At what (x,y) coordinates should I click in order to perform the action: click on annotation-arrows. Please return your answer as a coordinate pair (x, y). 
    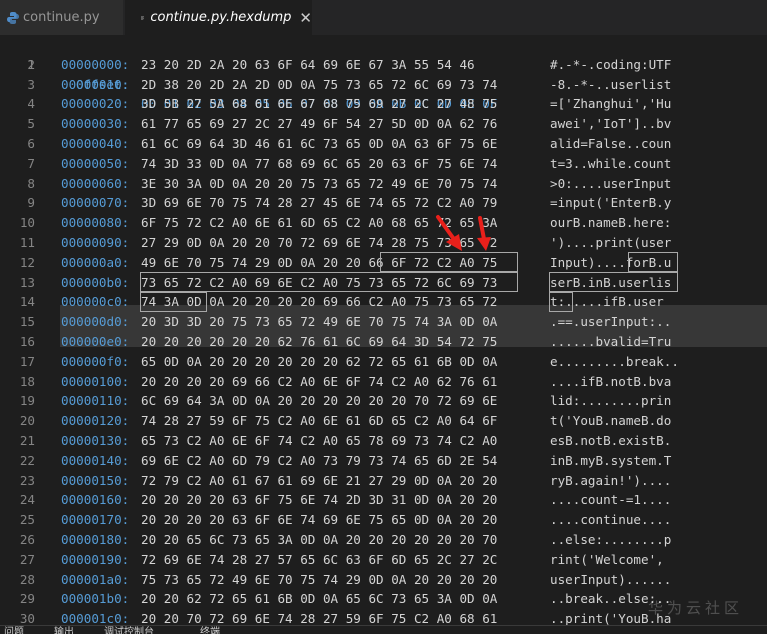
    Looking at the image, I should click on (463, 233).